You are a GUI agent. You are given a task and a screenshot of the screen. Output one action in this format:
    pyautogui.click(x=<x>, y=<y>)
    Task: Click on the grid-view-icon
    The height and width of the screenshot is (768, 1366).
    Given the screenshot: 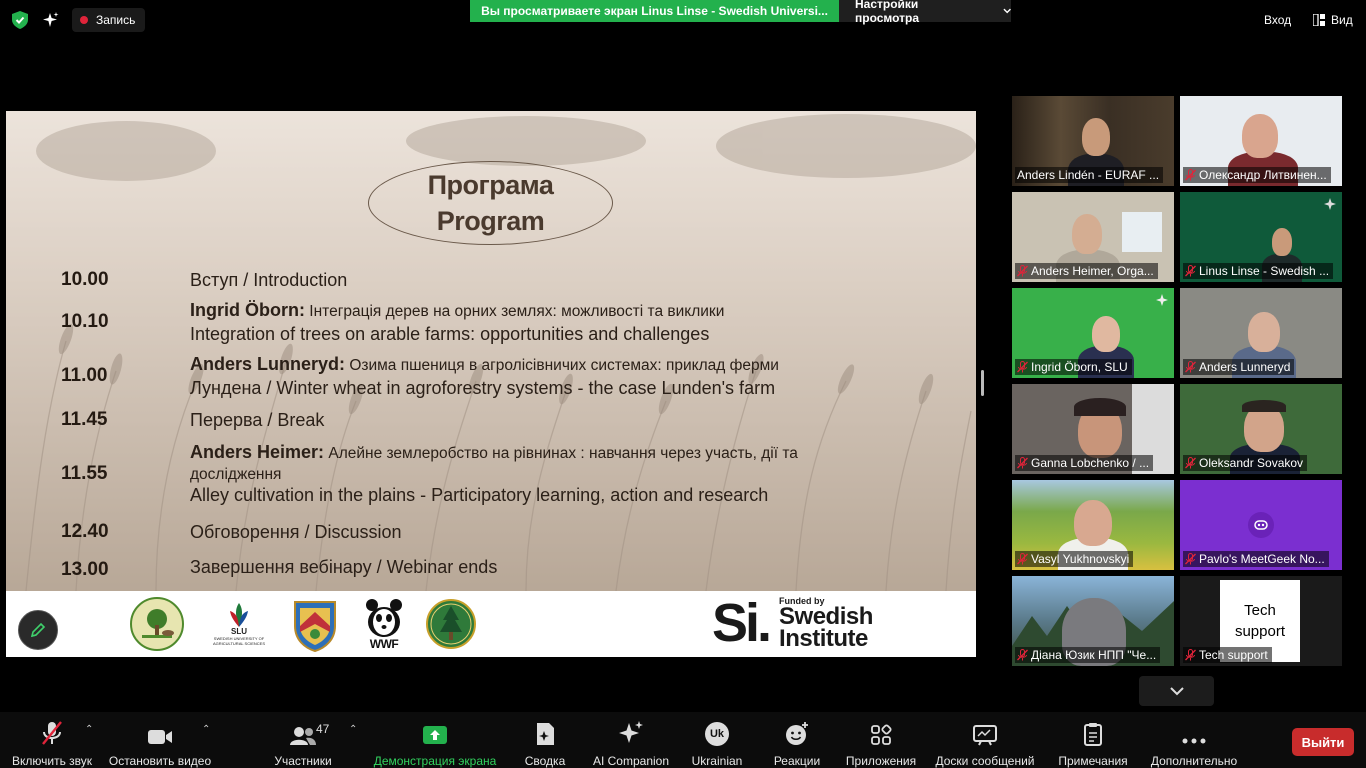 What is the action you would take?
    pyautogui.click(x=1319, y=20)
    